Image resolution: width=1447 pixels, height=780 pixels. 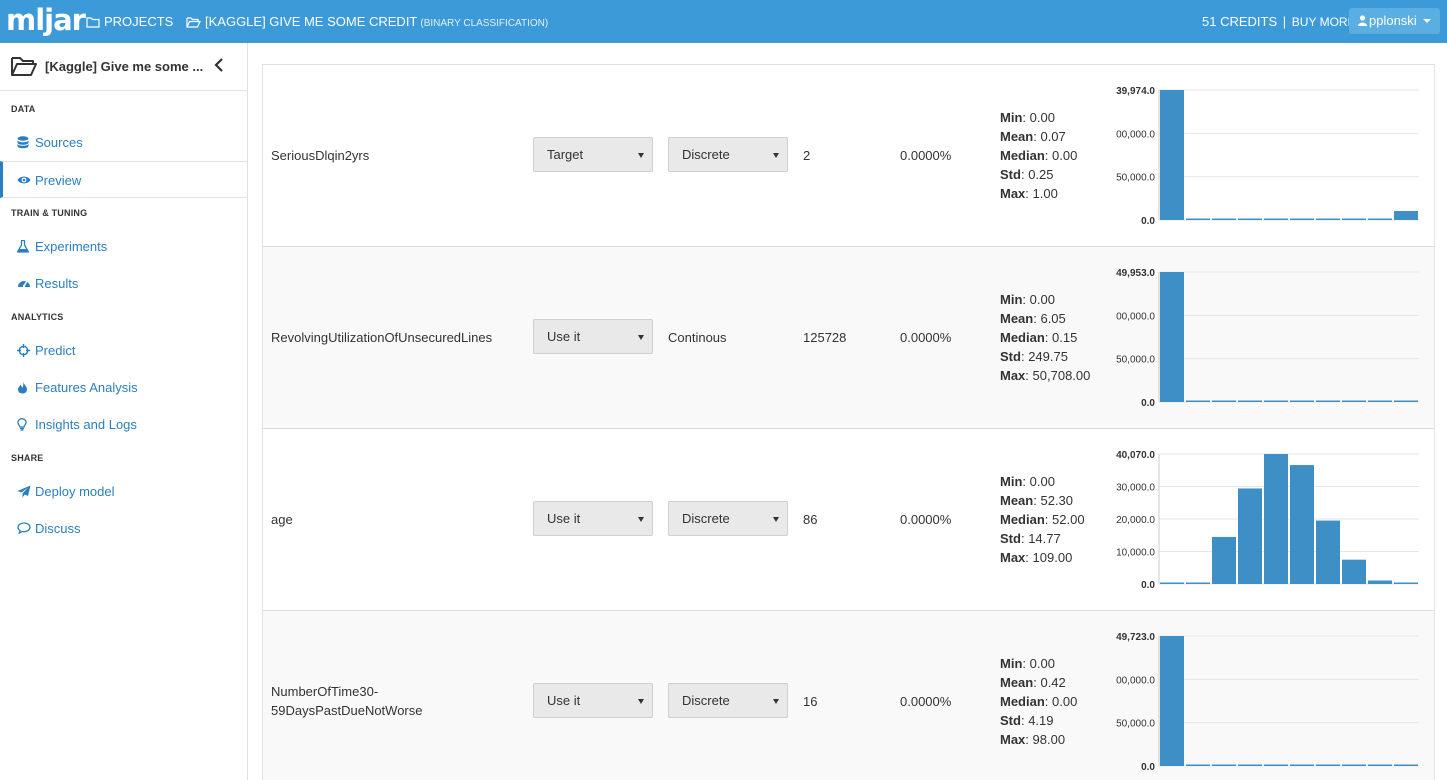 I want to click on user-menu-button: pplonski, so click(x=1394, y=21).